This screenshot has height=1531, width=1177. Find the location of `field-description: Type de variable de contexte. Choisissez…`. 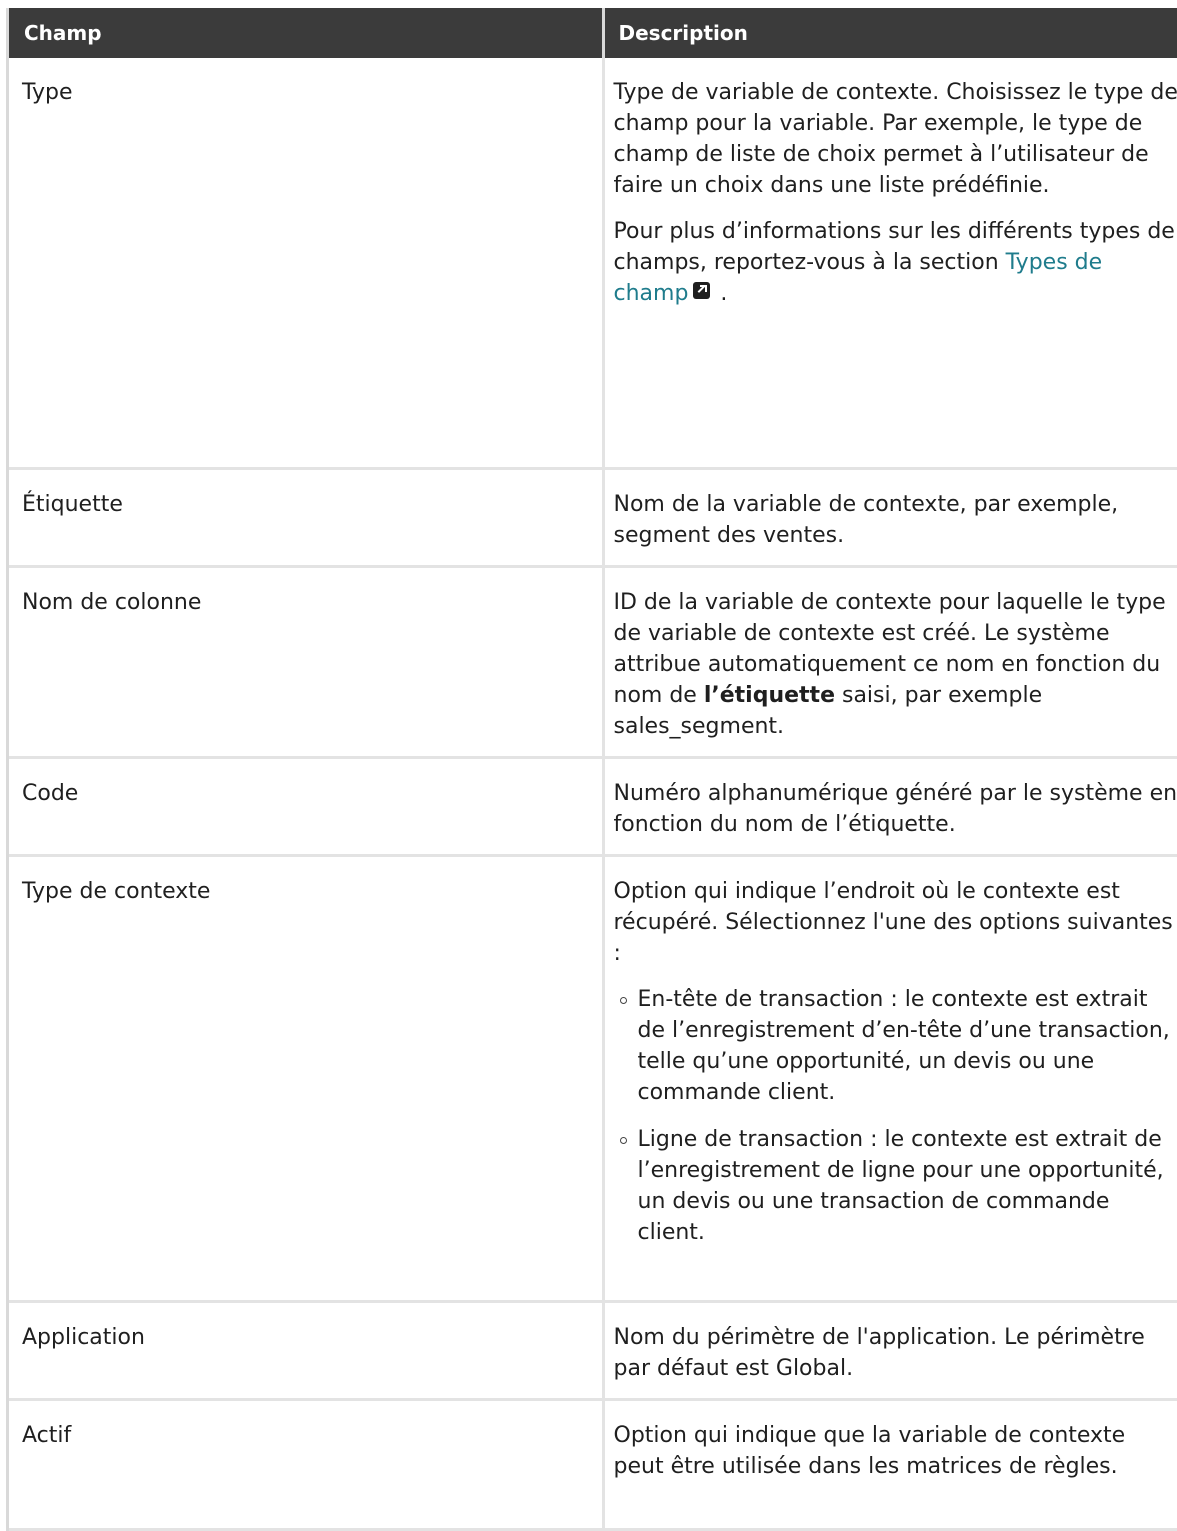

field-description: Type de variable de contexte. Choisissez… is located at coordinates (890, 263).